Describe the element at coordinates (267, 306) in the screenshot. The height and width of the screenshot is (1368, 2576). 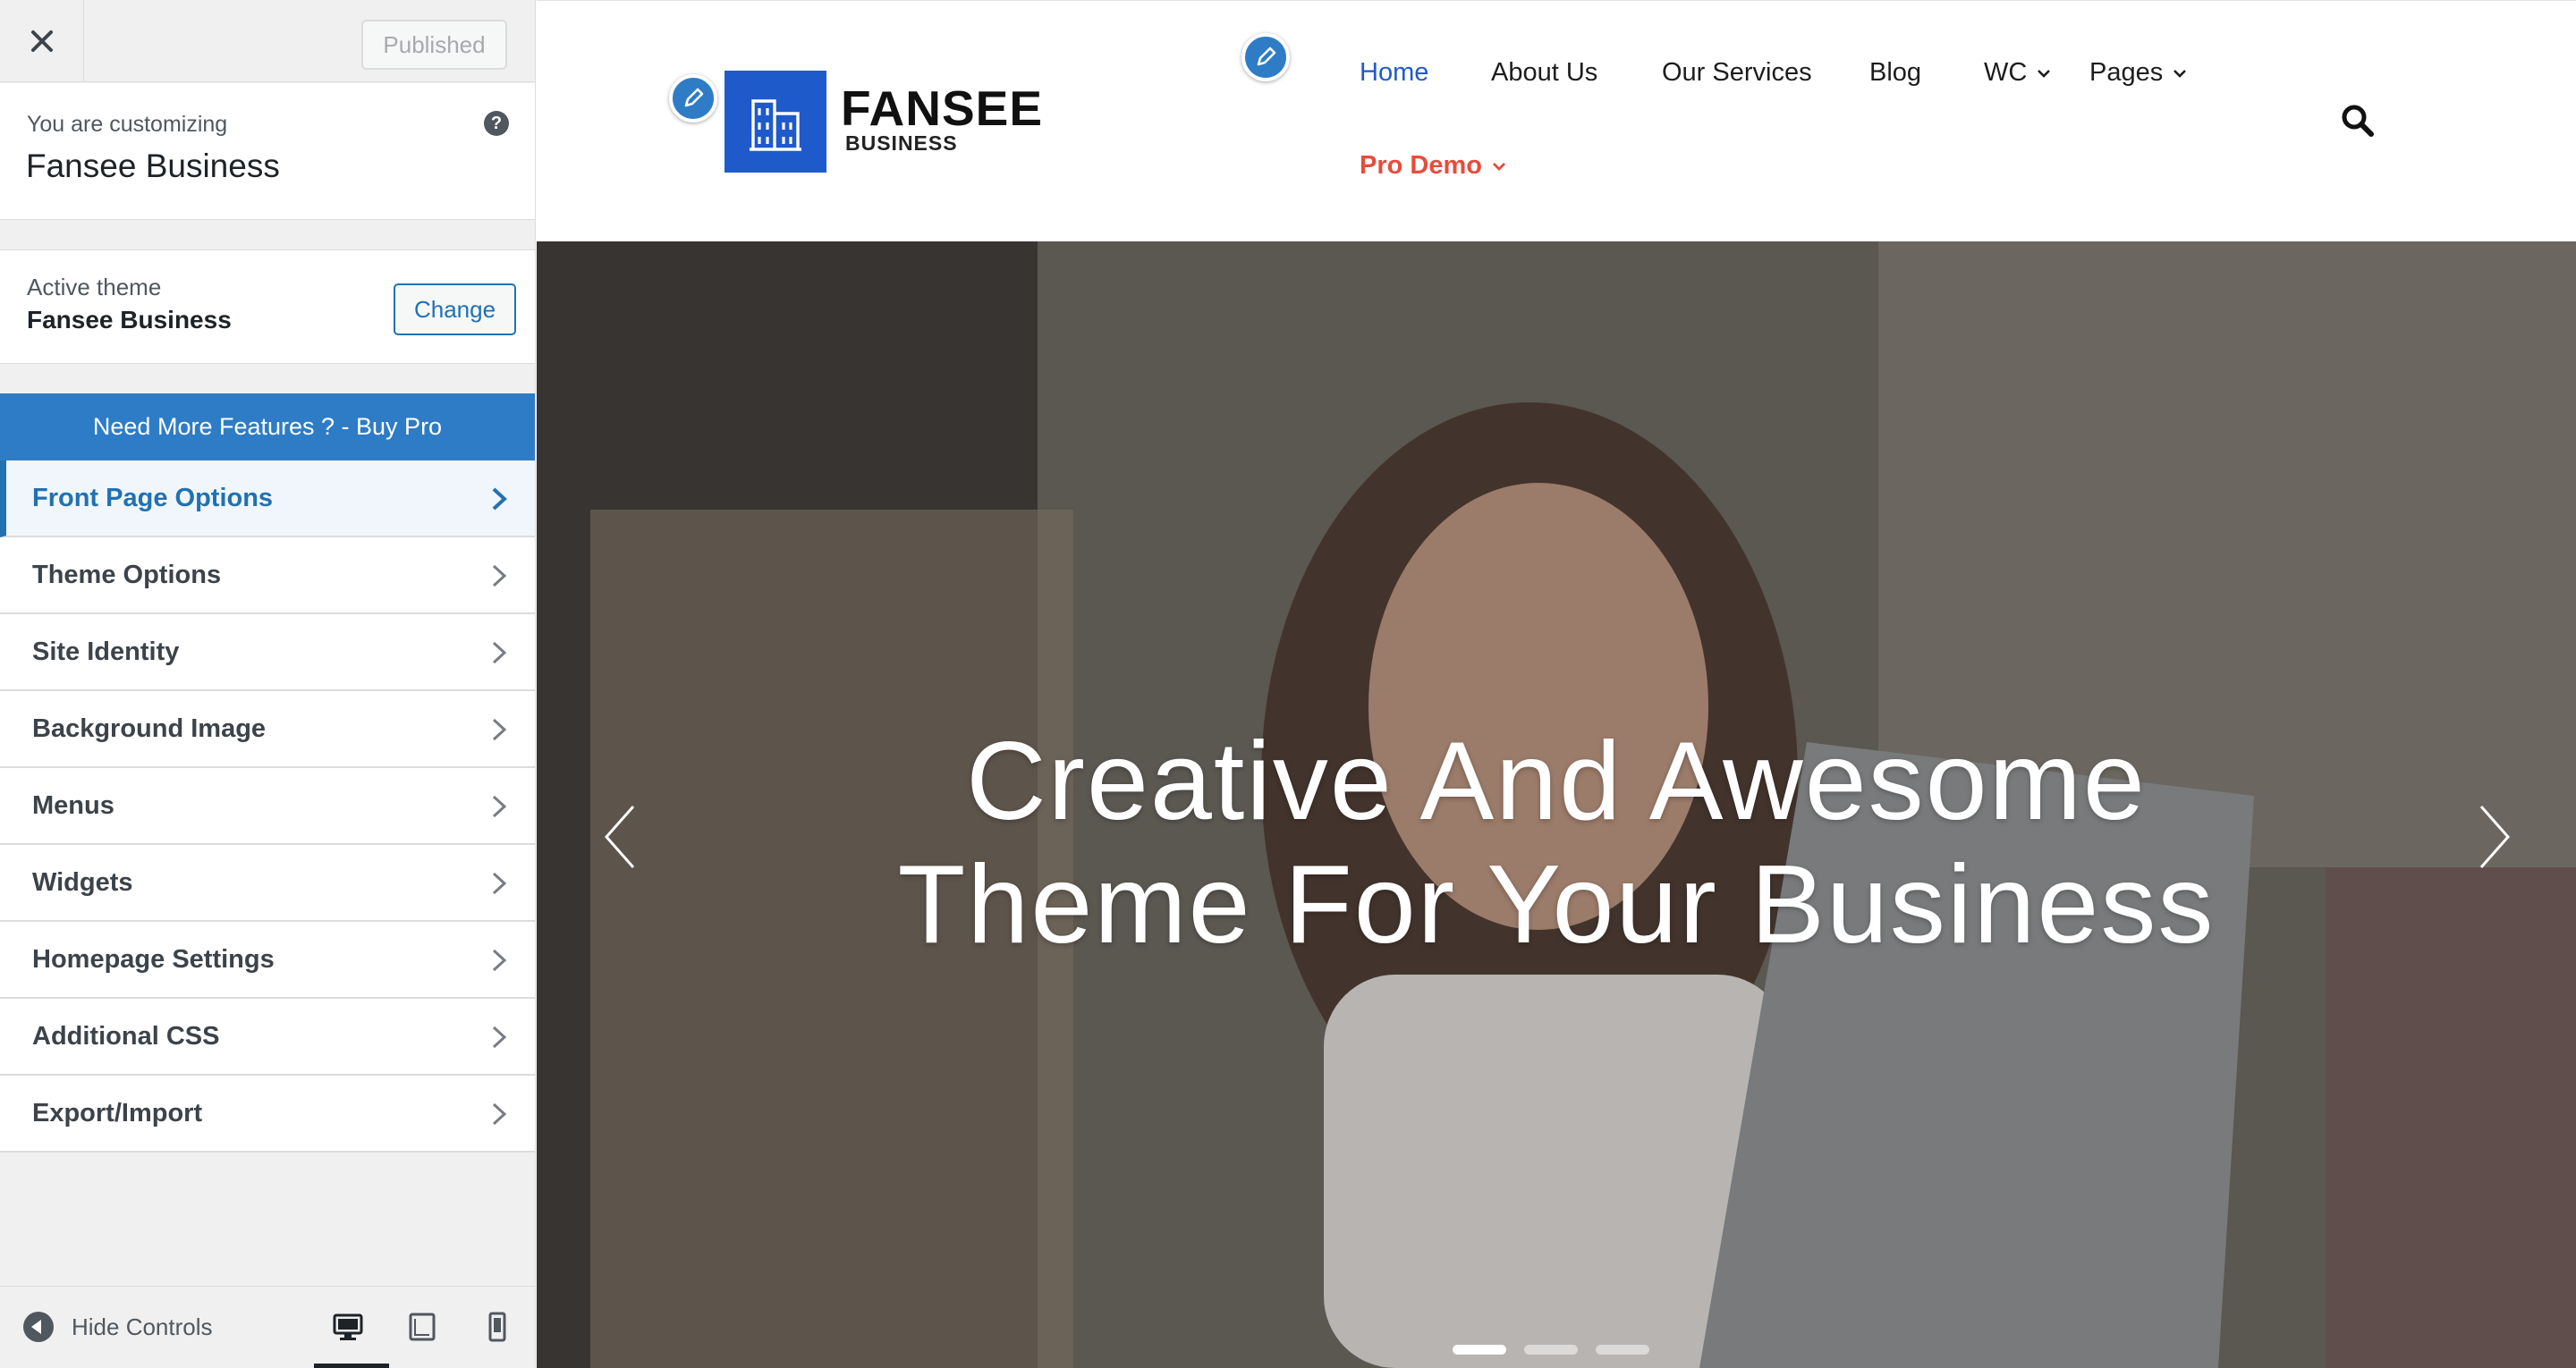
I see `active-theme-section: Active theme Fansee Business Change` at that location.